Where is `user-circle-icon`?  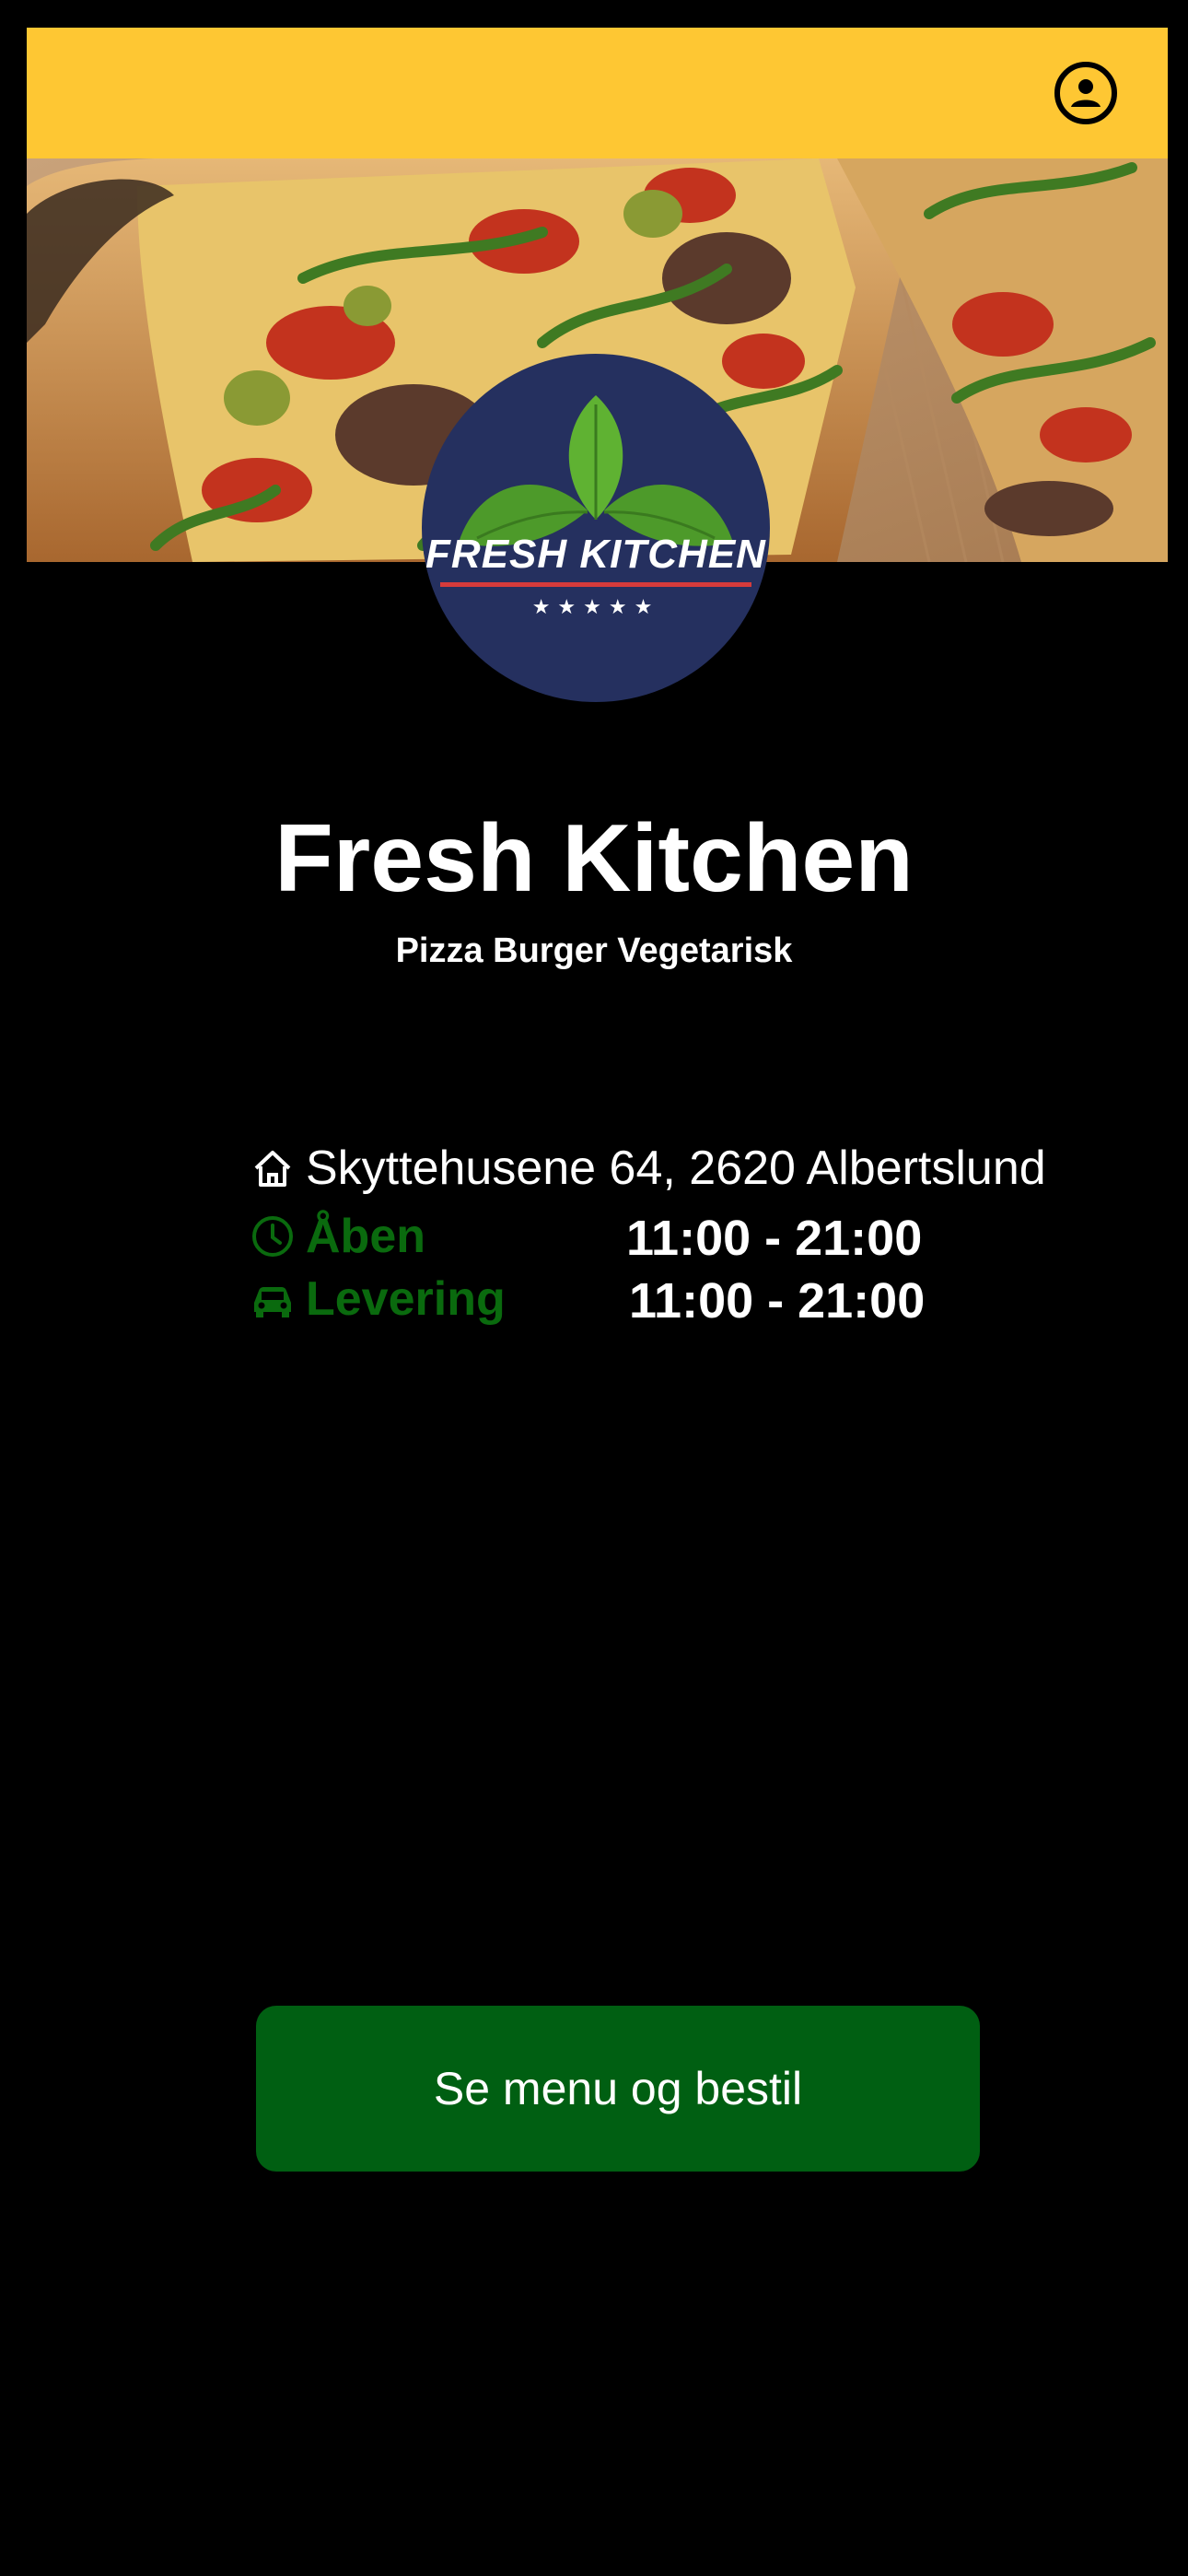 user-circle-icon is located at coordinates (1086, 93).